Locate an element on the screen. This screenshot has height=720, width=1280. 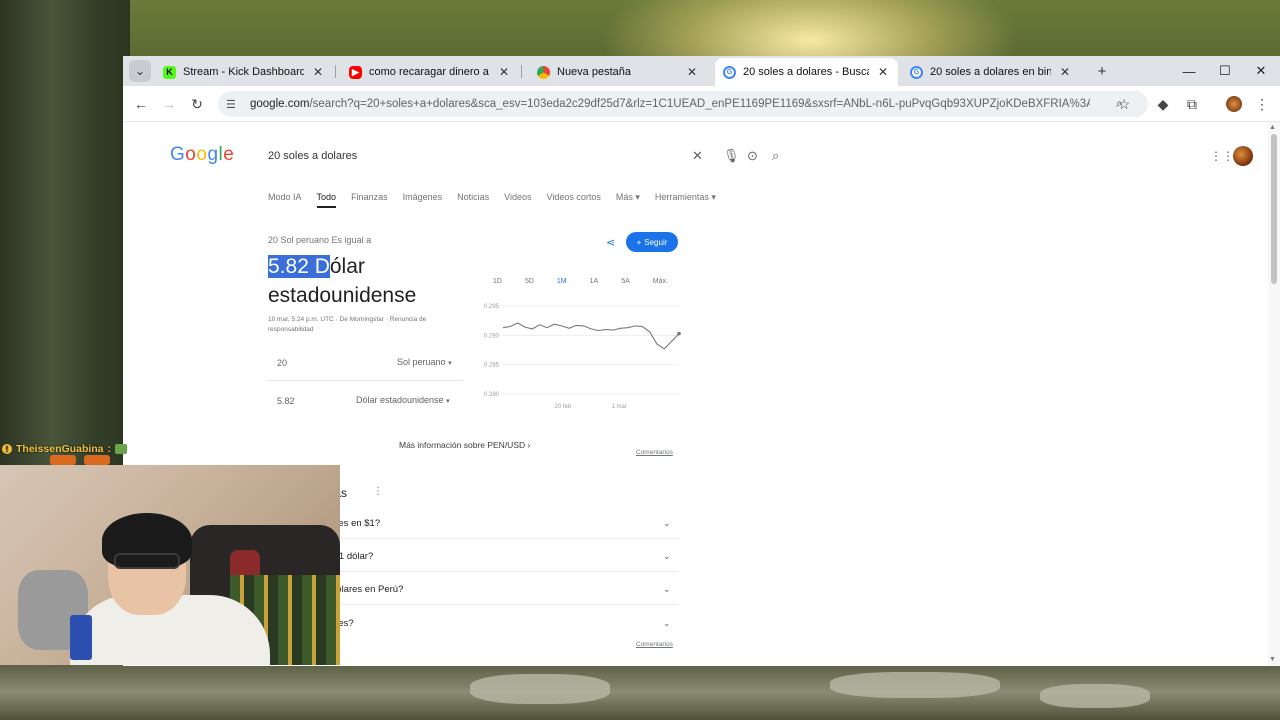
tab-search-button: ⌄ is located at coordinates (140, 71).